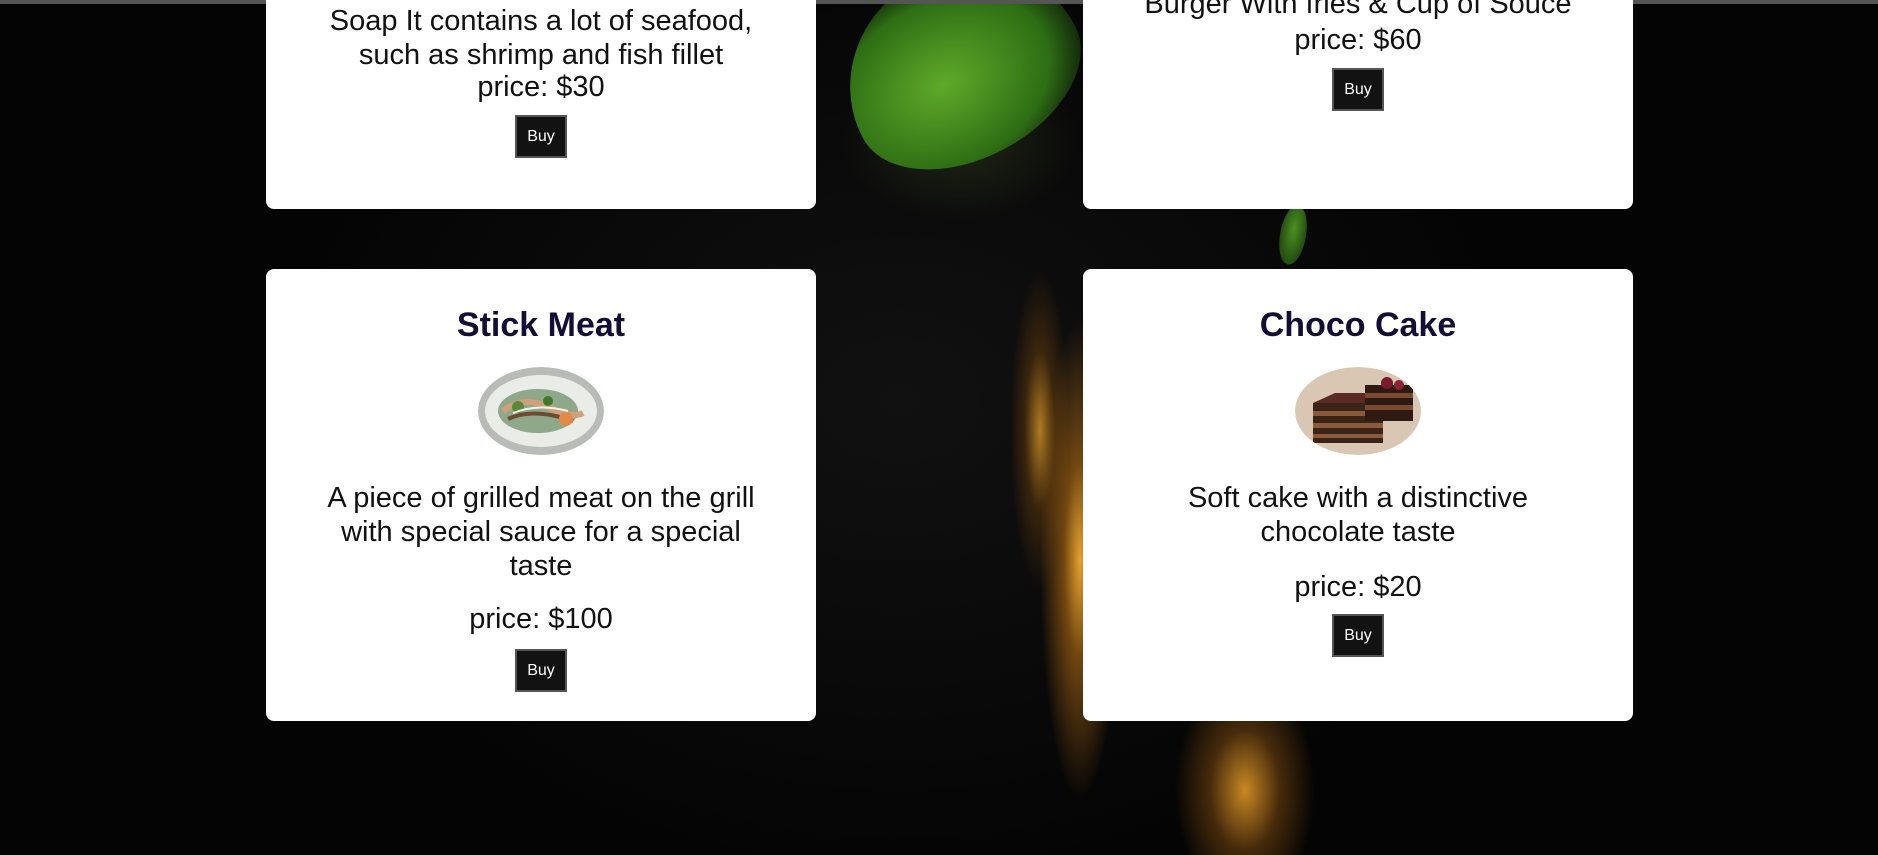 This screenshot has width=1878, height=855. I want to click on card-price: price: $20, so click(1358, 587).